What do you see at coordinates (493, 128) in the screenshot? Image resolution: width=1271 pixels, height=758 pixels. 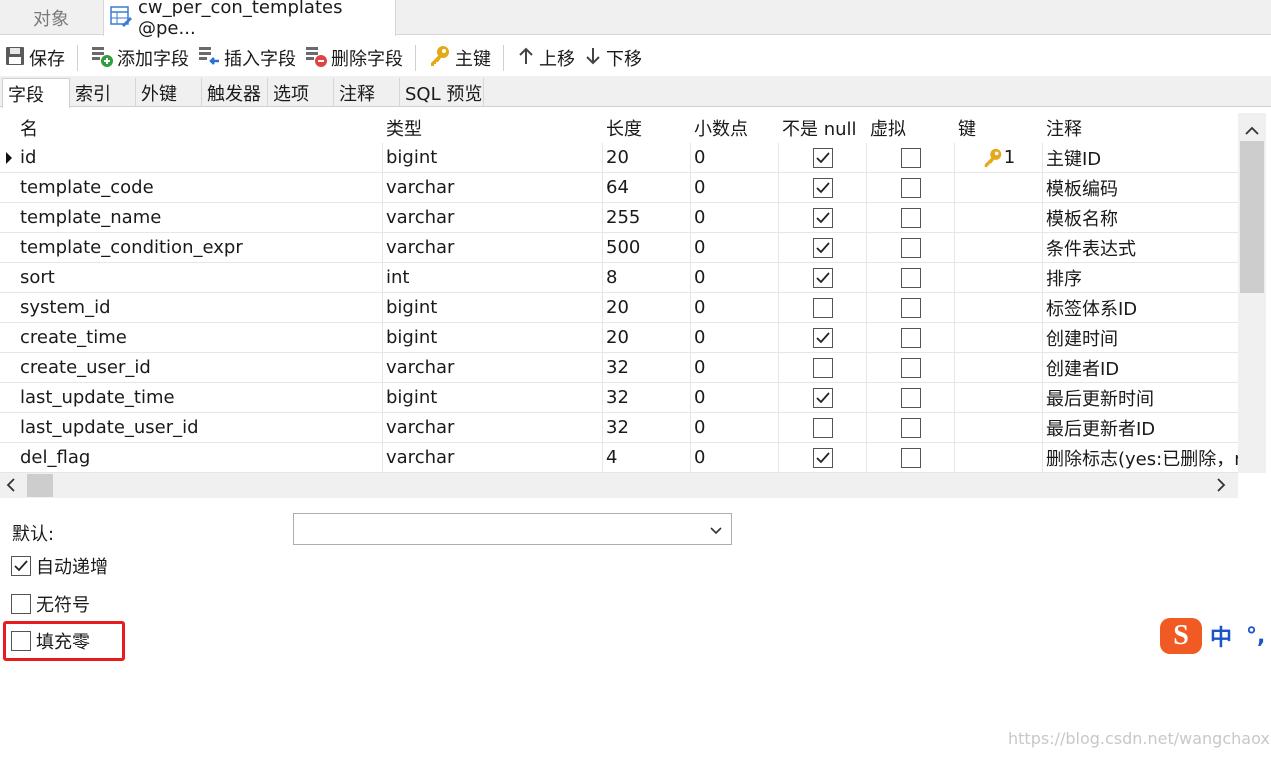 I see `header-type: 类型` at bounding box center [493, 128].